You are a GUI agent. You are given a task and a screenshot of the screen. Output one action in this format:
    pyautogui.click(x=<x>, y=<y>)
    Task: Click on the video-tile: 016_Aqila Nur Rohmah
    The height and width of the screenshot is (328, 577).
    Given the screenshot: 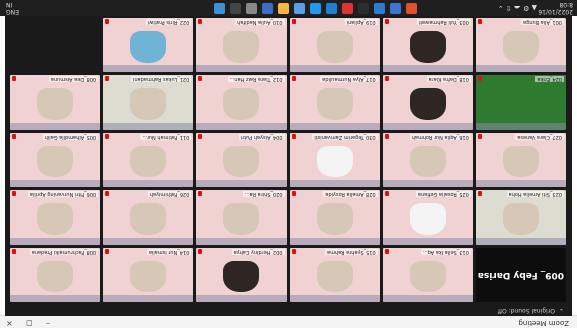 What is the action you would take?
    pyautogui.click(x=427, y=160)
    